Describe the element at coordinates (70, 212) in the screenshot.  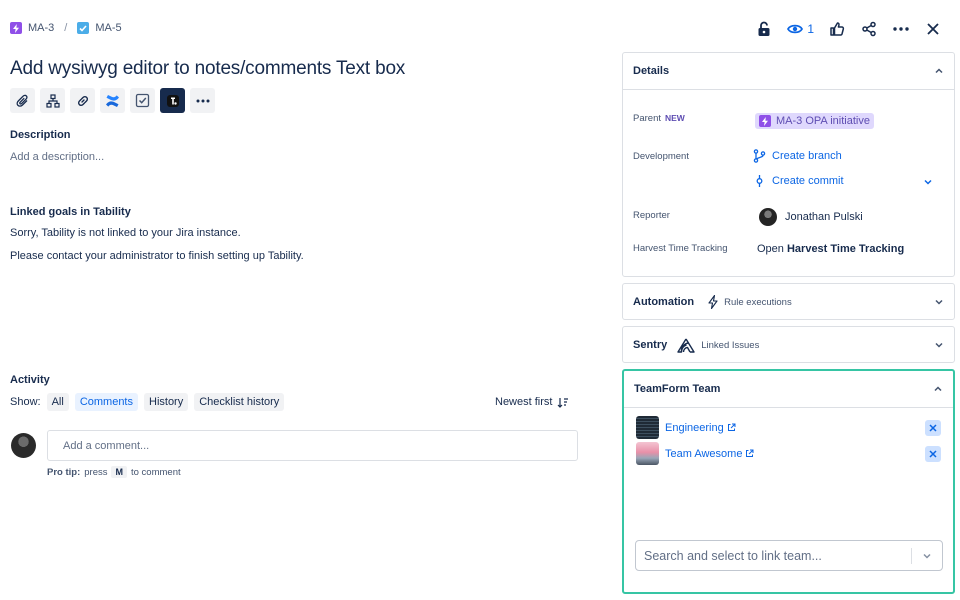
I see `linked-goals-label: Linked goals in Tability` at that location.